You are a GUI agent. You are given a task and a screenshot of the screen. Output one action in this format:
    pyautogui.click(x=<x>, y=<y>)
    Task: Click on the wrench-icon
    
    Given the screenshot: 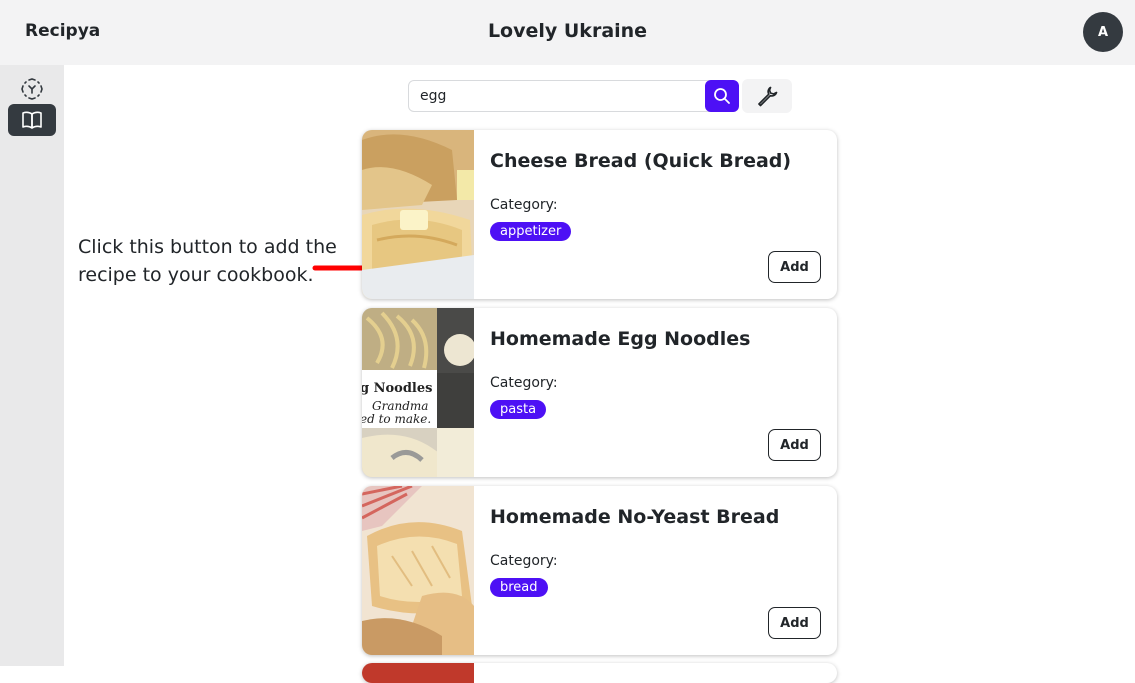 What is the action you would take?
    pyautogui.click(x=768, y=96)
    